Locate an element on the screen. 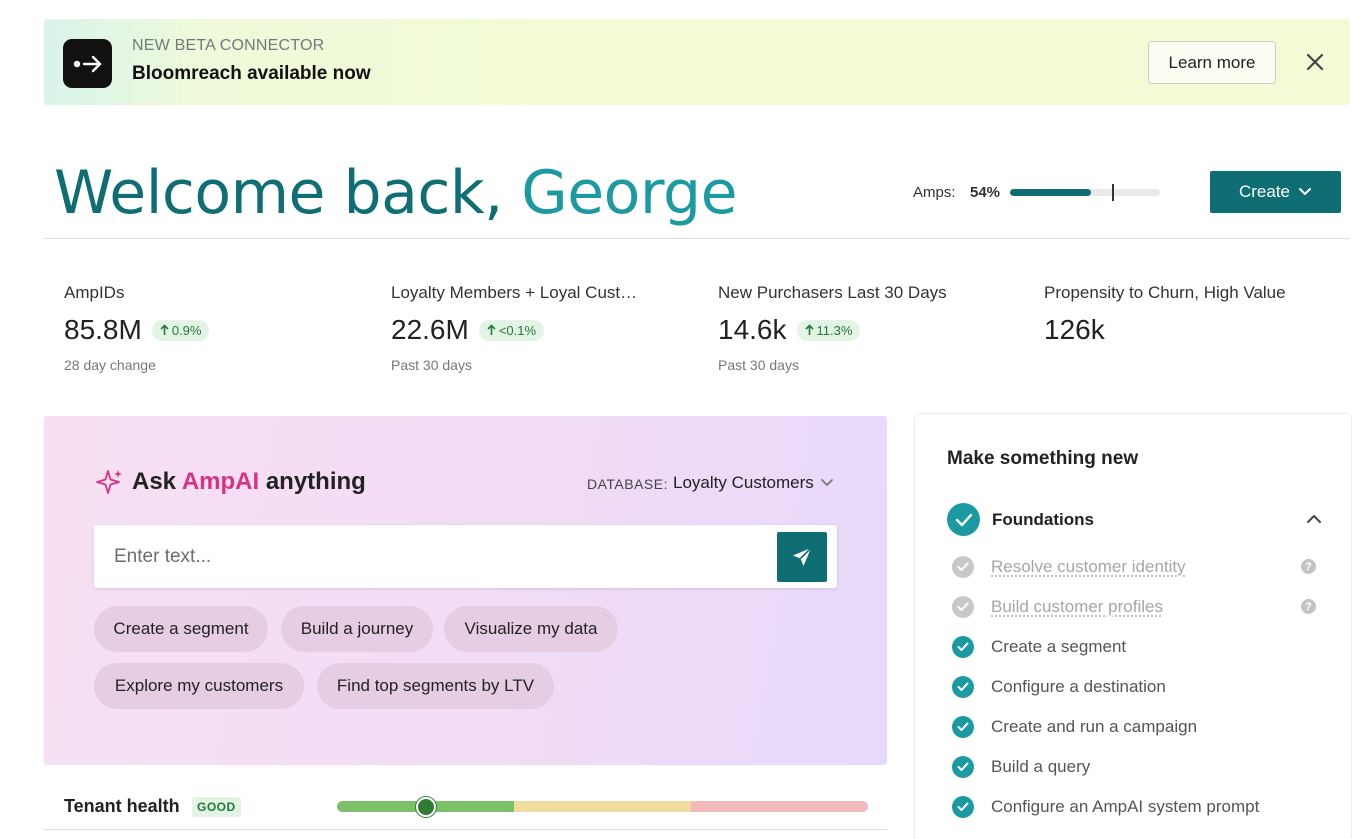  tenant-health-indicator is located at coordinates (426, 807).